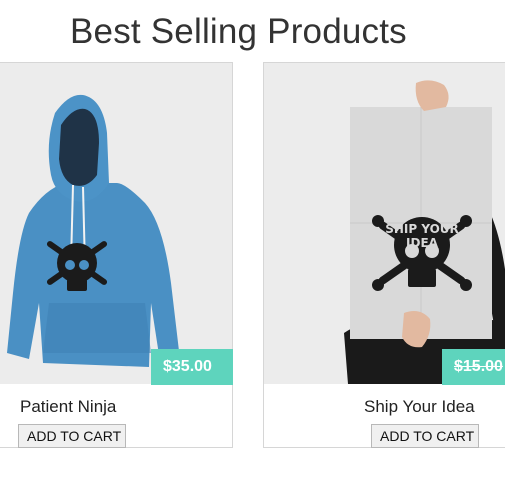  What do you see at coordinates (422, 243) in the screenshot?
I see `poster-text-line2: IDEA` at bounding box center [422, 243].